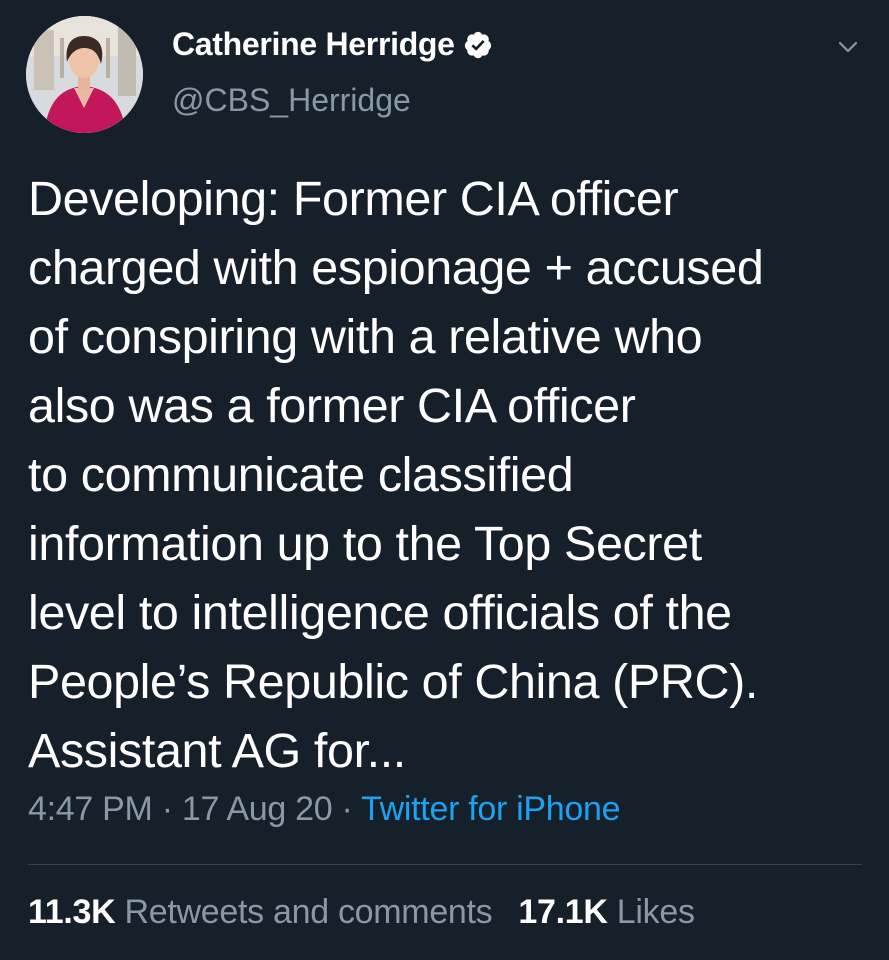  I want to click on verified-badge-icon, so click(477, 44).